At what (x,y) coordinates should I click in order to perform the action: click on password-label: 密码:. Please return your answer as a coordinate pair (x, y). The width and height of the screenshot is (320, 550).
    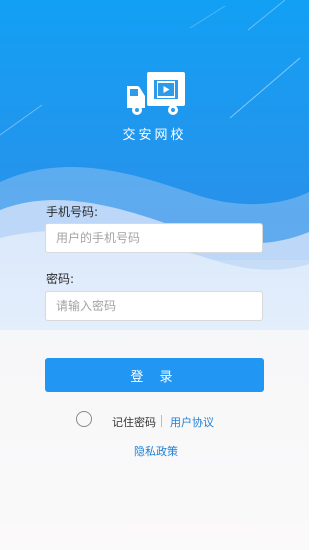
    Looking at the image, I should click on (60, 279).